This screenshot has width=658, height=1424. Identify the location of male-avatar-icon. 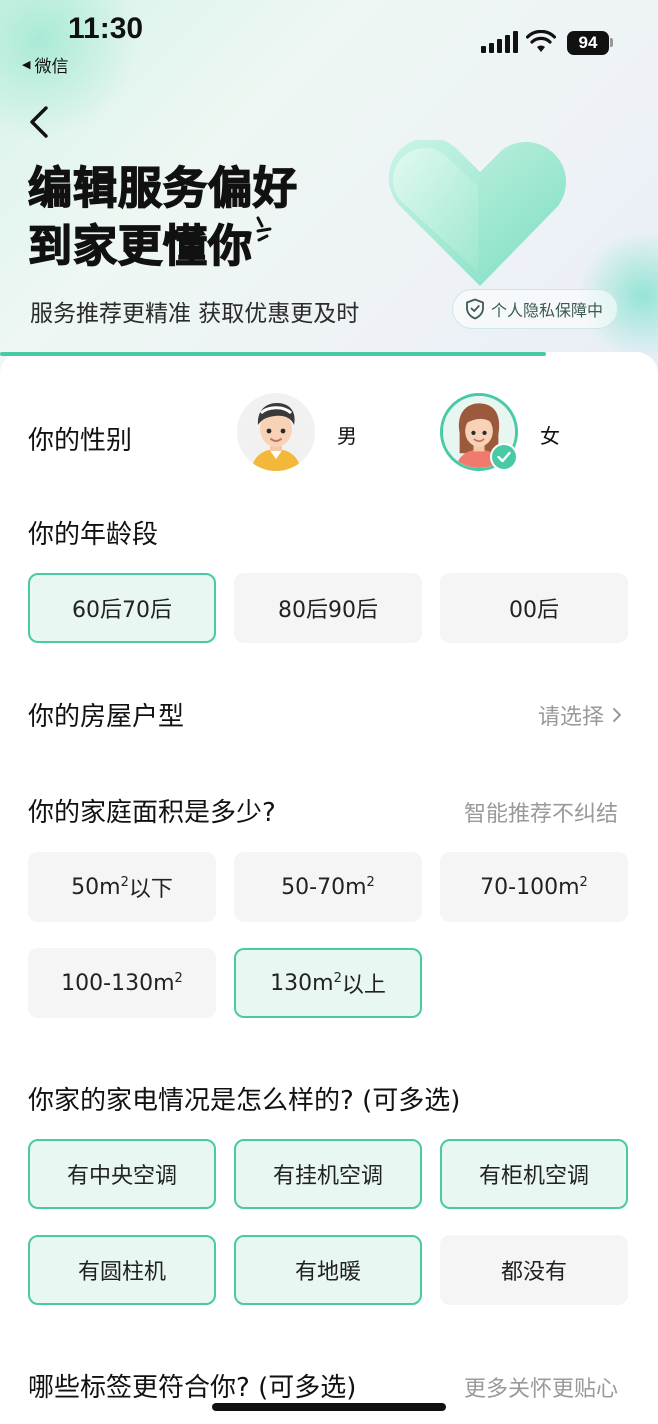
(276, 432).